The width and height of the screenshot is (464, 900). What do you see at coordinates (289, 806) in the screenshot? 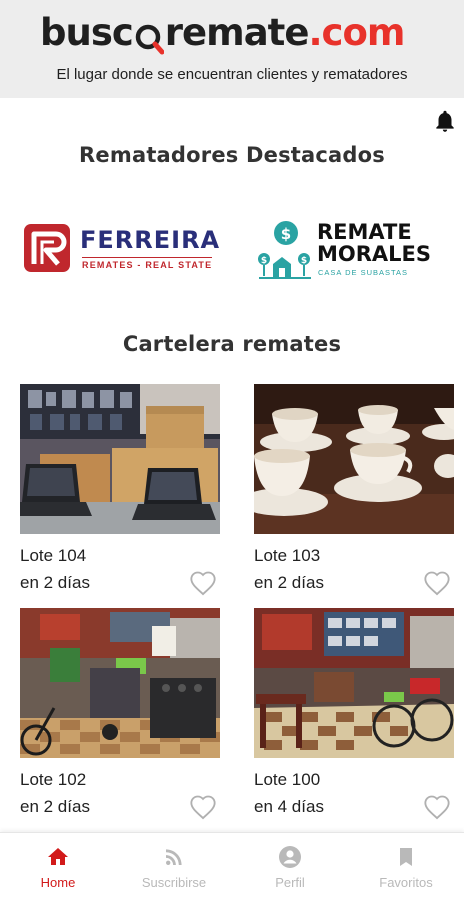
I see `lot-time-remaining: en 4 días` at bounding box center [289, 806].